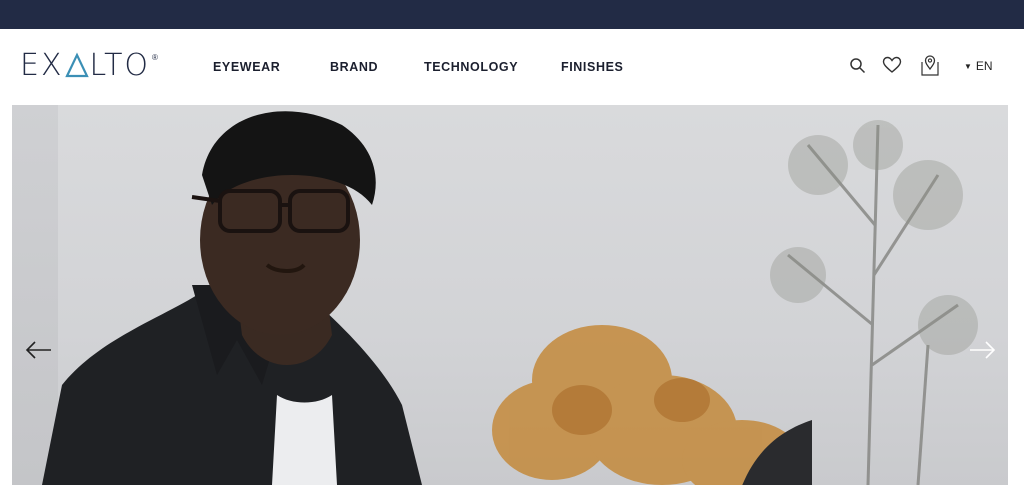 The height and width of the screenshot is (485, 1024). What do you see at coordinates (968, 66) in the screenshot?
I see `caret-down-icon: ▼` at bounding box center [968, 66].